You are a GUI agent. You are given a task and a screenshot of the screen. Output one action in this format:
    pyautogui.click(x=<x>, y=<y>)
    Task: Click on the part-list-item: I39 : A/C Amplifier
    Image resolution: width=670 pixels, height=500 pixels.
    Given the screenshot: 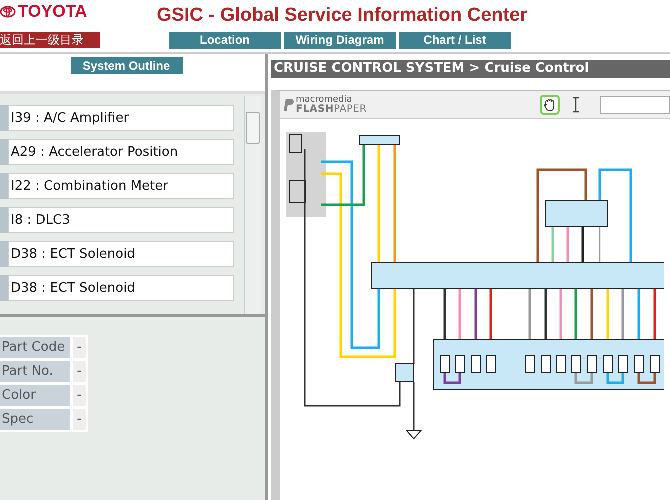 What is the action you would take?
    pyautogui.click(x=121, y=118)
    